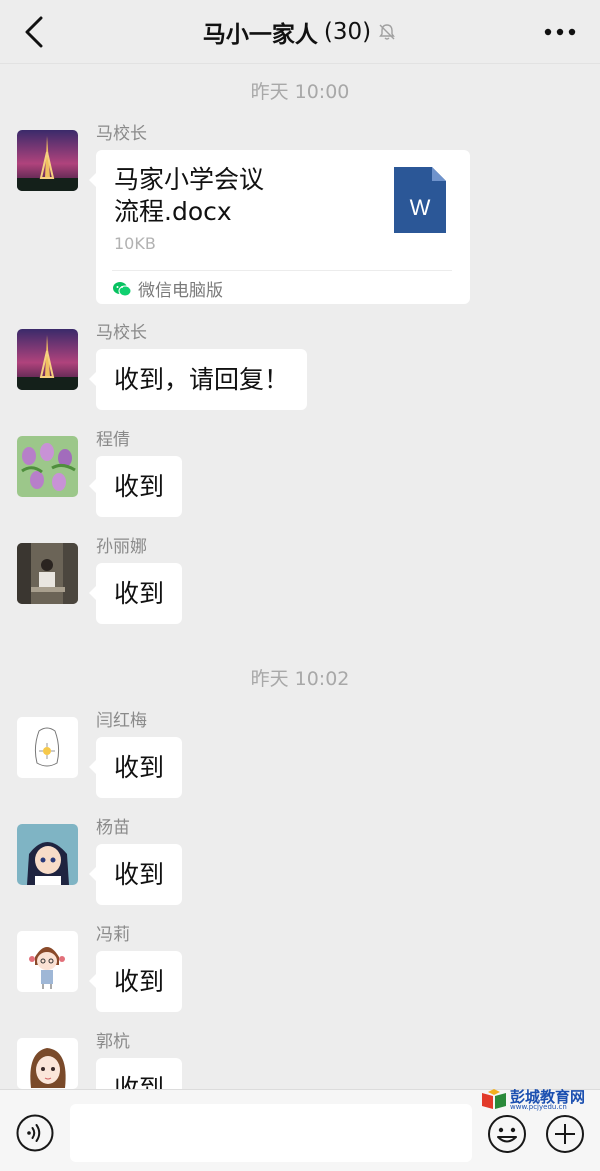 This screenshot has width=600, height=1171. I want to click on watermark-url: www.pcjyedu.cn, so click(538, 1107).